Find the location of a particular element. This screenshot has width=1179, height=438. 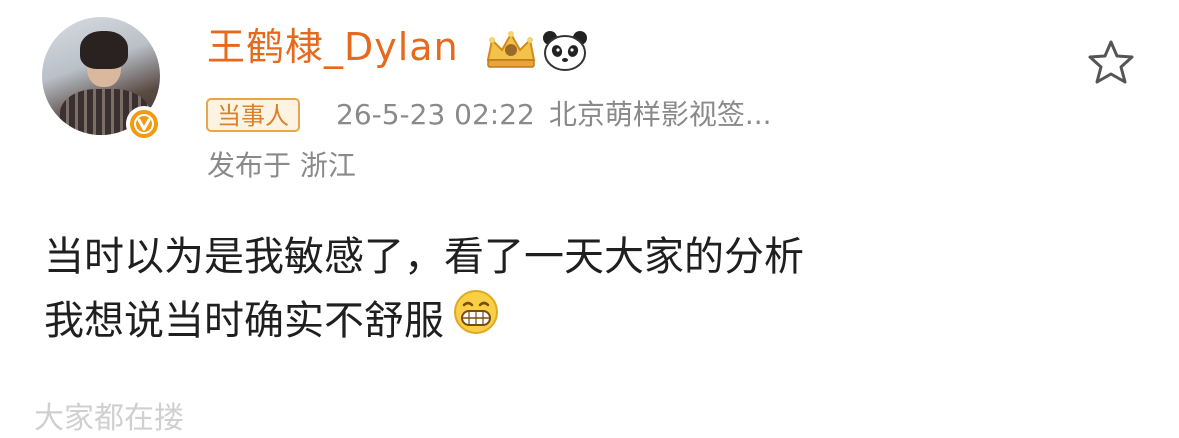

grinning-face-icon is located at coordinates (476, 321).